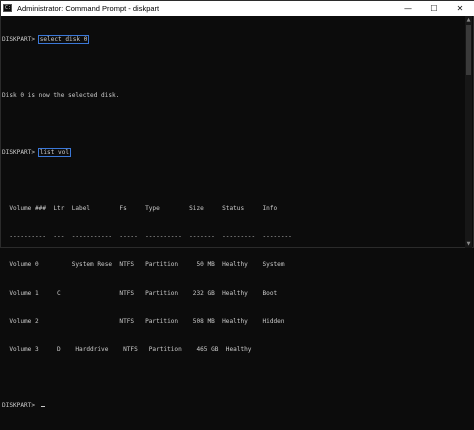  Describe the element at coordinates (234, 39) in the screenshot. I see `command-line-1: DISKPART> select disk 0` at that location.